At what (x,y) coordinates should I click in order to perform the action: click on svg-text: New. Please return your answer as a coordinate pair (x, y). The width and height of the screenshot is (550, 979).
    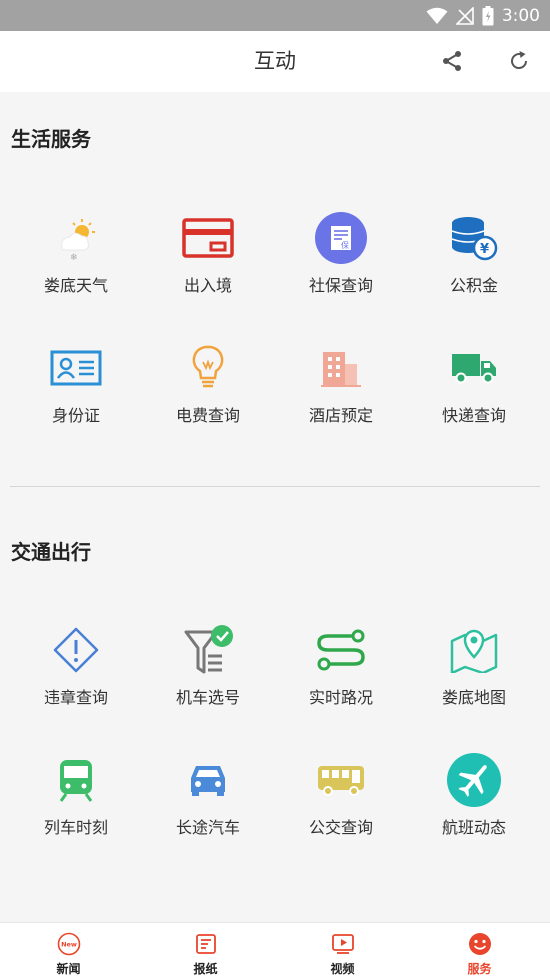
    Looking at the image, I should click on (69, 945).